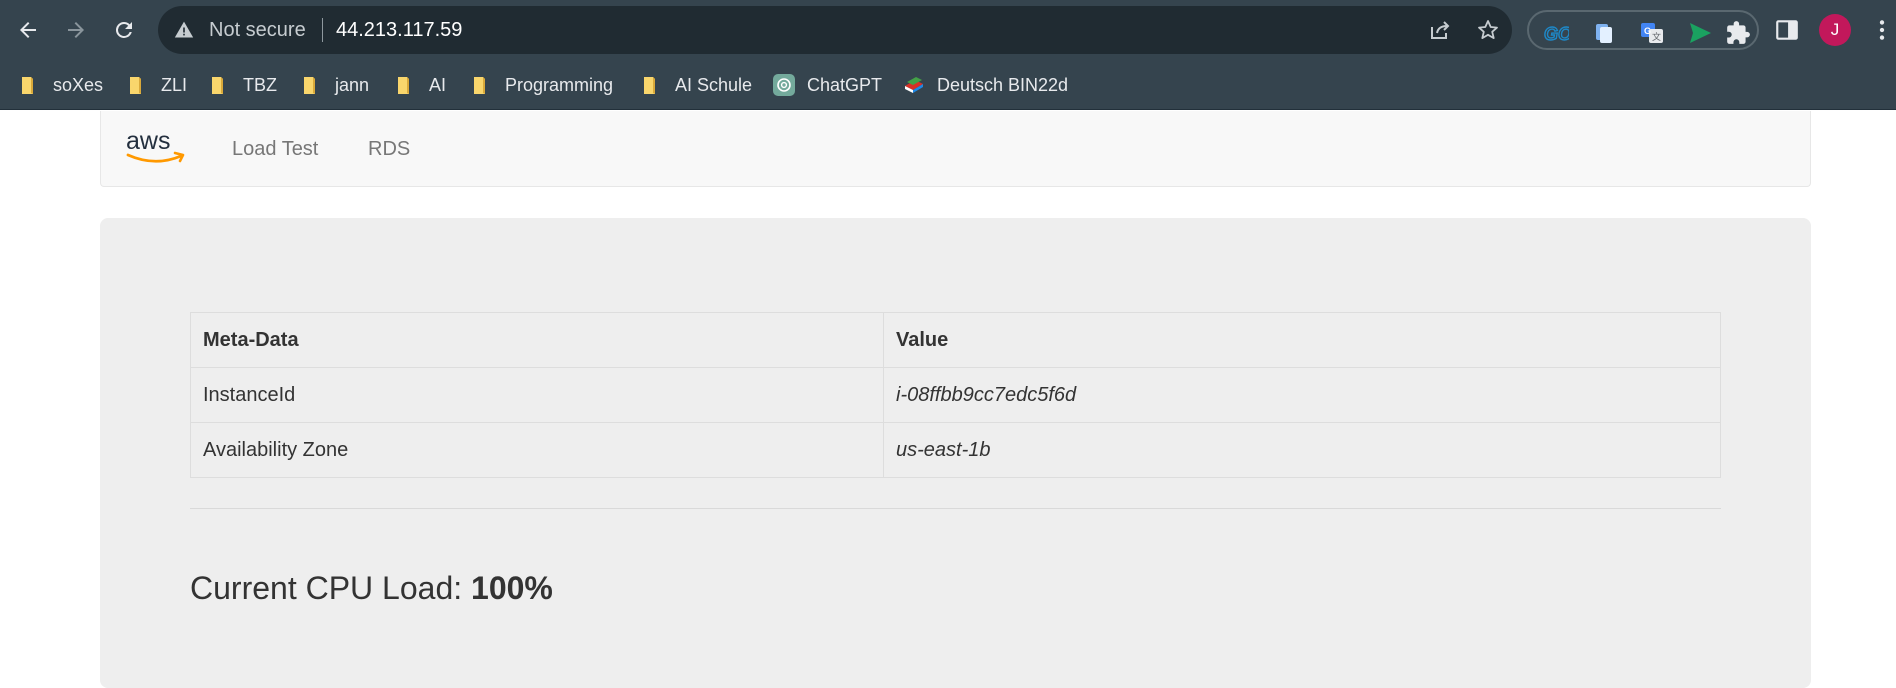  I want to click on extension-copy, so click(1604, 33).